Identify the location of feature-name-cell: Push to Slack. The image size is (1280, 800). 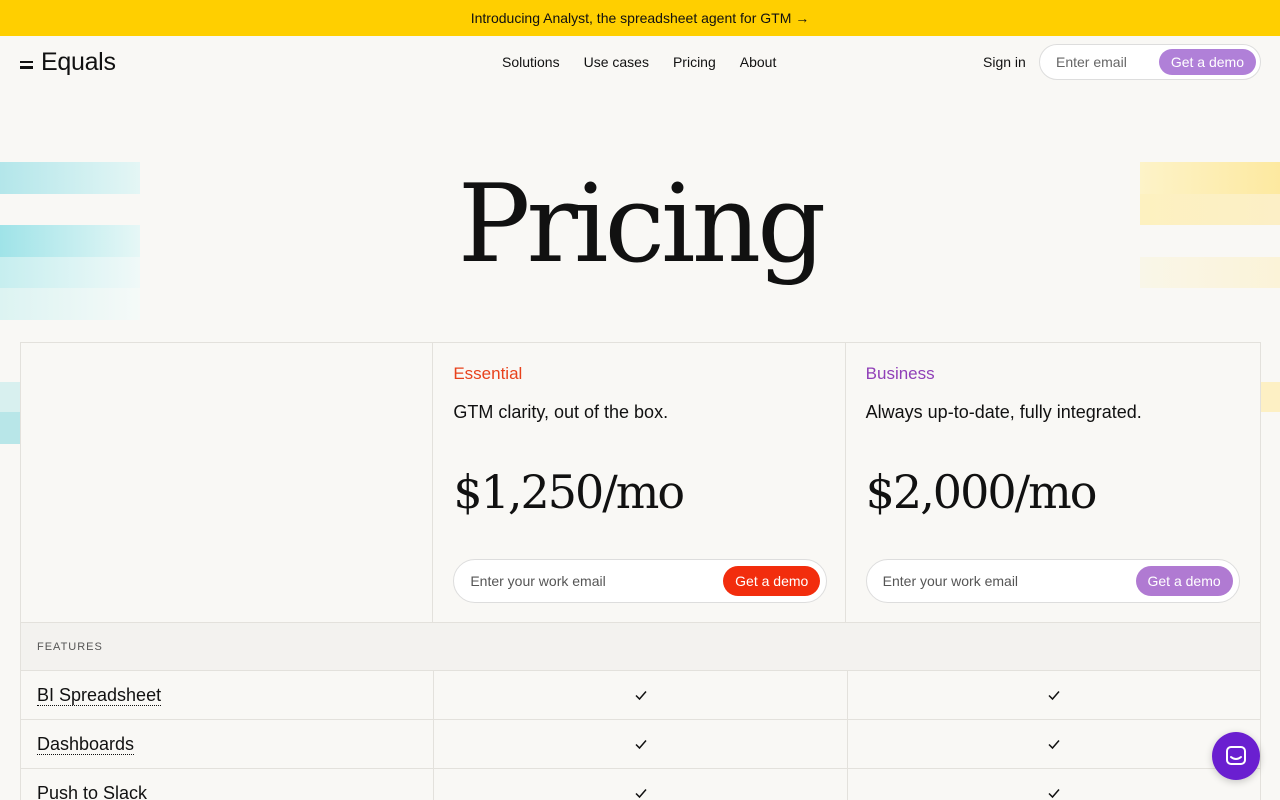
(227, 784).